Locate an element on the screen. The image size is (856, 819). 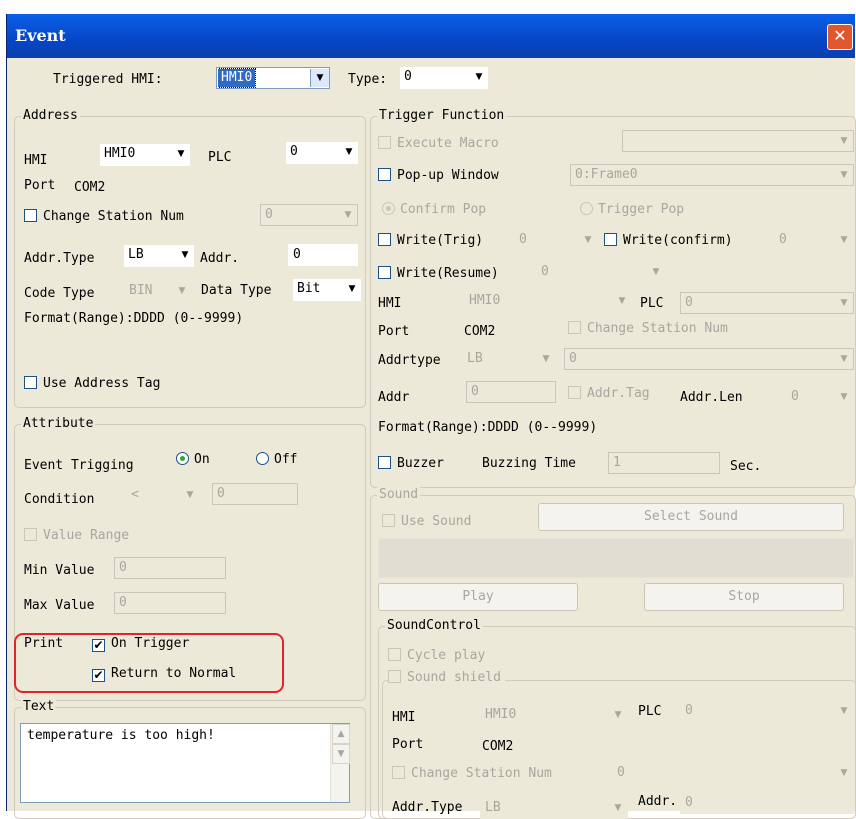
write-resume-checkbox: Write(Resume) is located at coordinates (438, 273).